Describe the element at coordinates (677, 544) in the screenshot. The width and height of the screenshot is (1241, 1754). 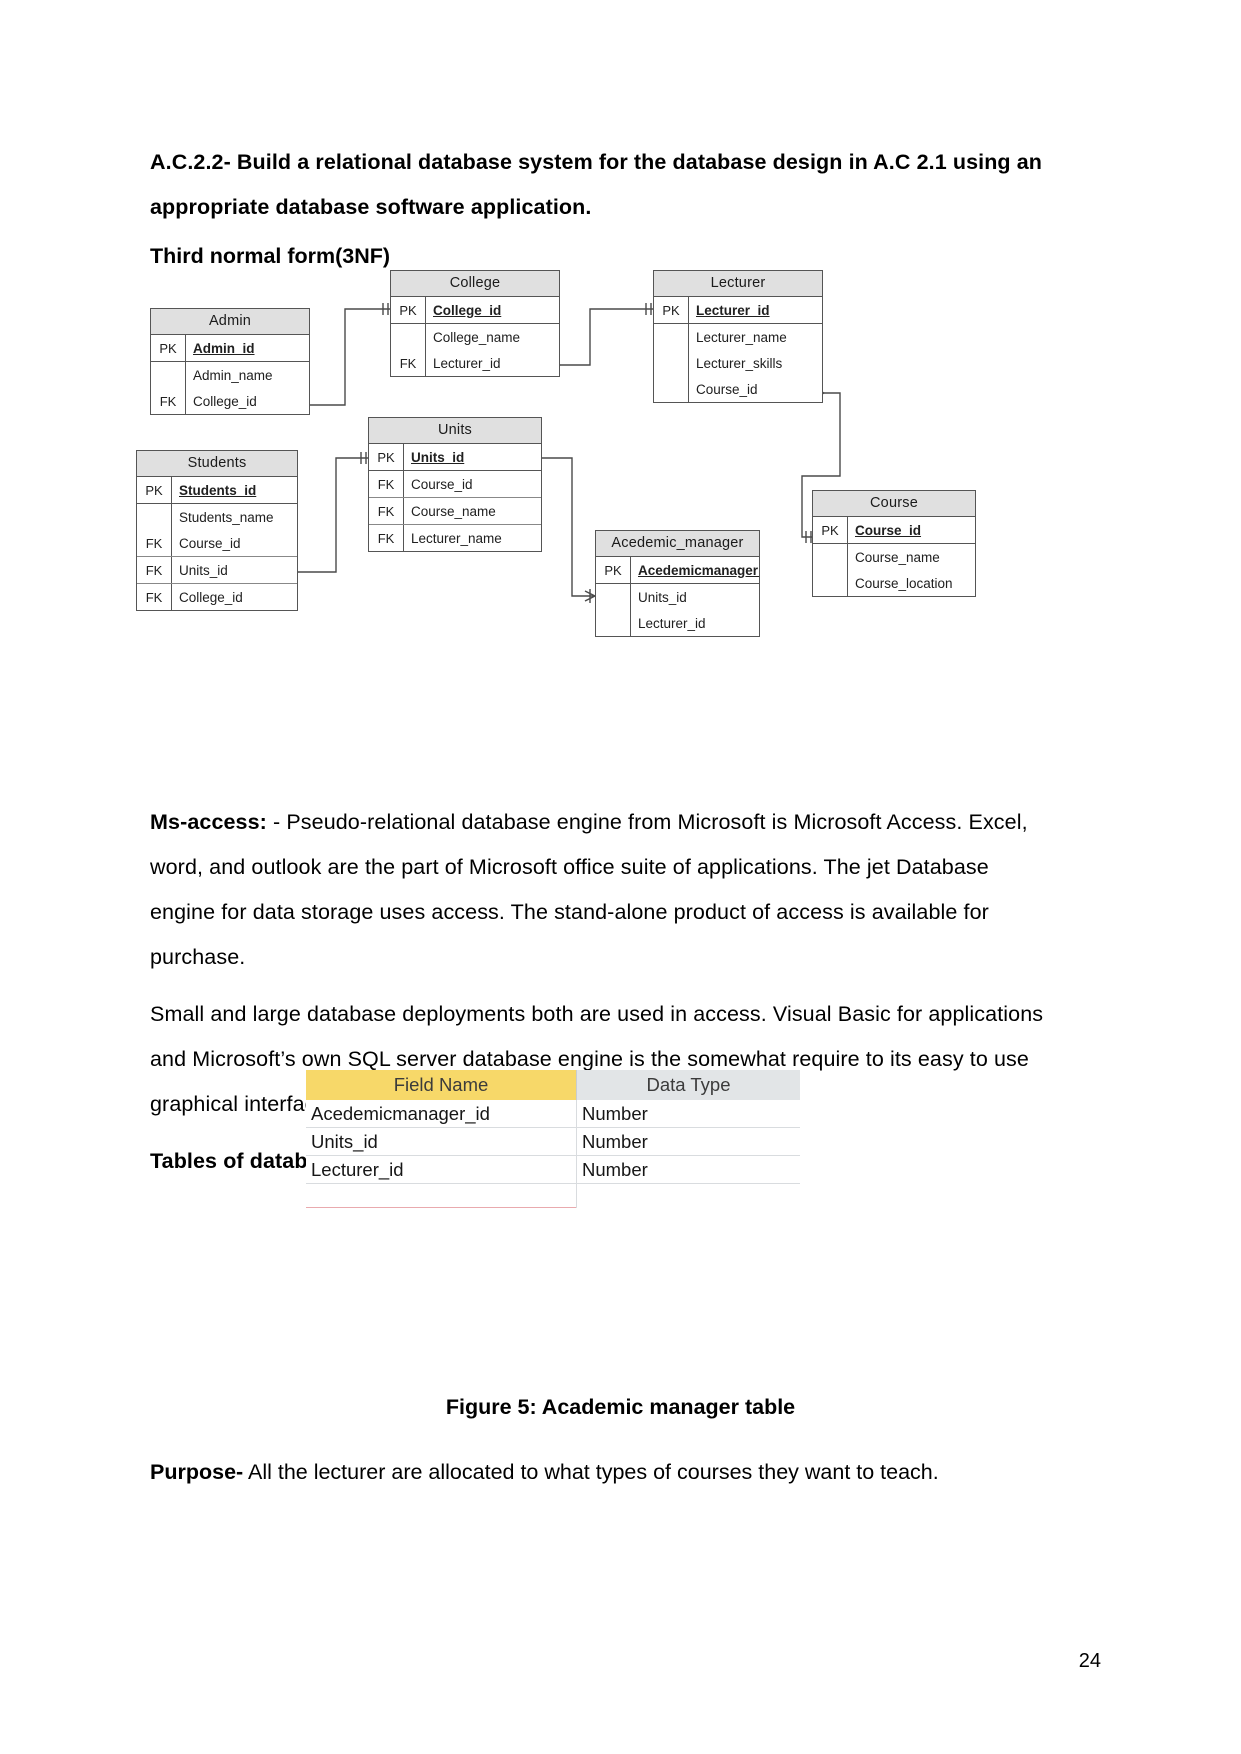
I see `erd-table-title: Acedemic_manager` at that location.